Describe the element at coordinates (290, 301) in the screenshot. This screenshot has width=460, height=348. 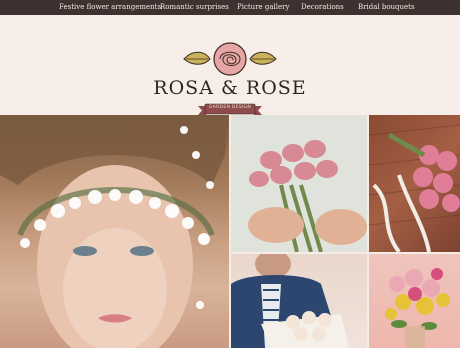
I see `man-bouquet-illustration` at that location.